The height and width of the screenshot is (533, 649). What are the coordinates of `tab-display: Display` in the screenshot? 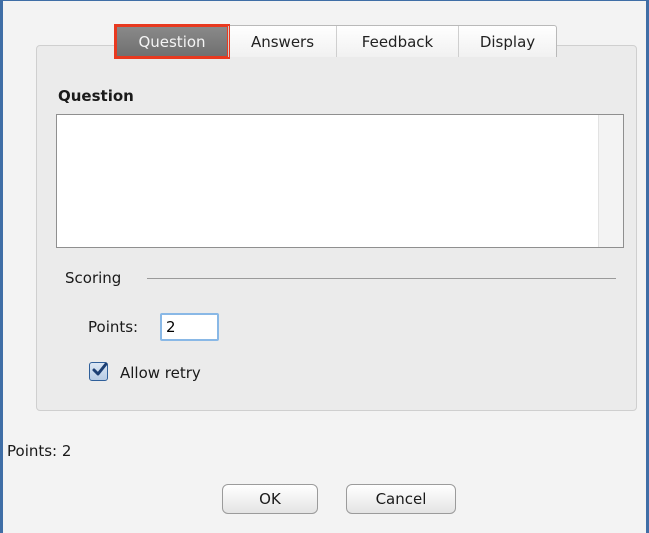 It's located at (507, 41).